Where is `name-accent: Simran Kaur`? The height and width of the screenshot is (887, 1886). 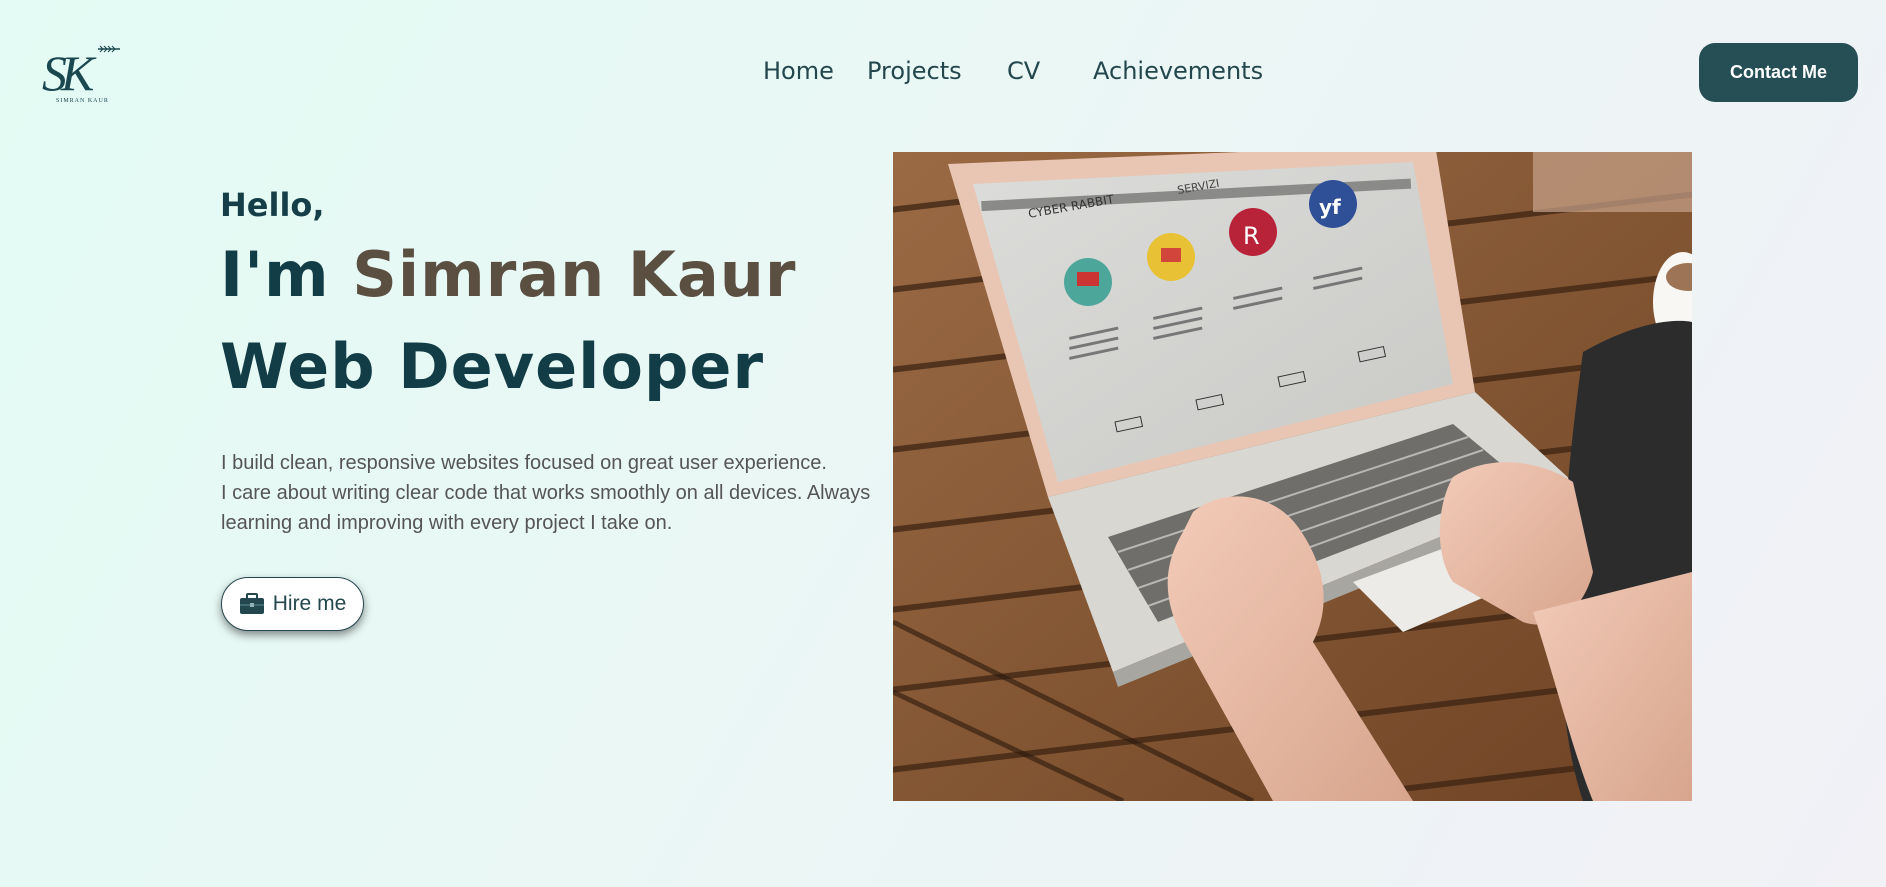 name-accent: Simran Kaur is located at coordinates (574, 274).